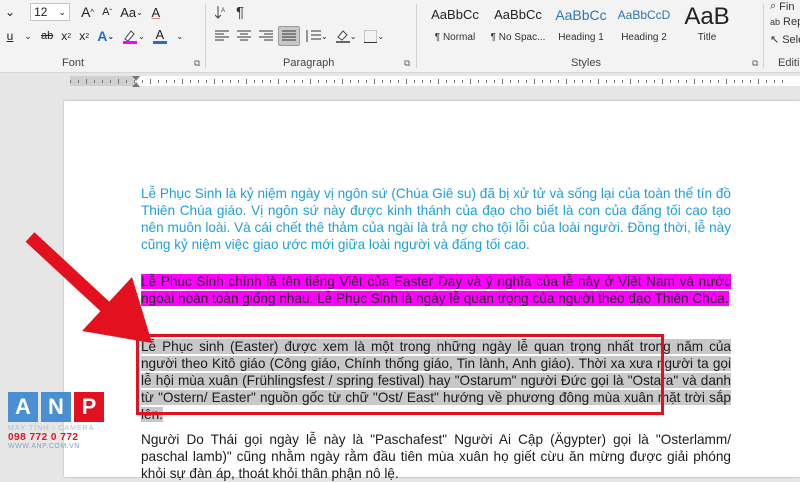 The image size is (800, 482). I want to click on styles-dialog-launcher-icon: ⧉, so click(755, 63).